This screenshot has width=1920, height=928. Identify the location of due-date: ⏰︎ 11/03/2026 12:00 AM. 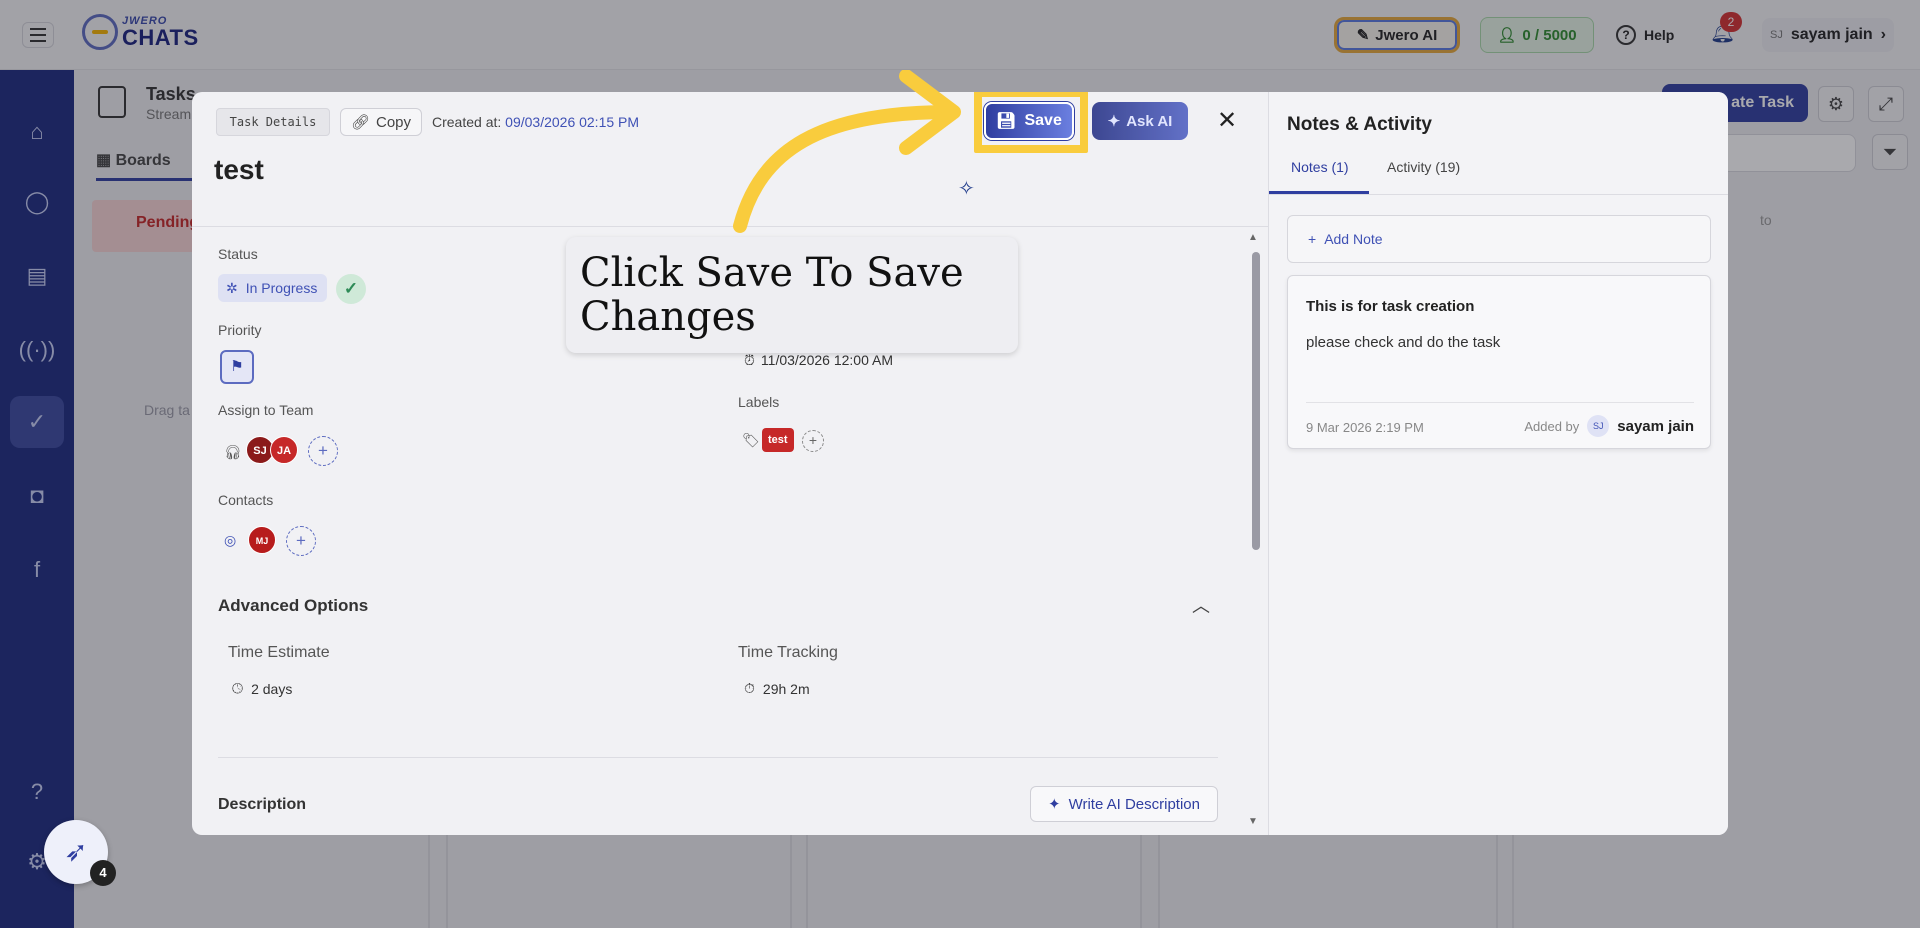
(818, 360).